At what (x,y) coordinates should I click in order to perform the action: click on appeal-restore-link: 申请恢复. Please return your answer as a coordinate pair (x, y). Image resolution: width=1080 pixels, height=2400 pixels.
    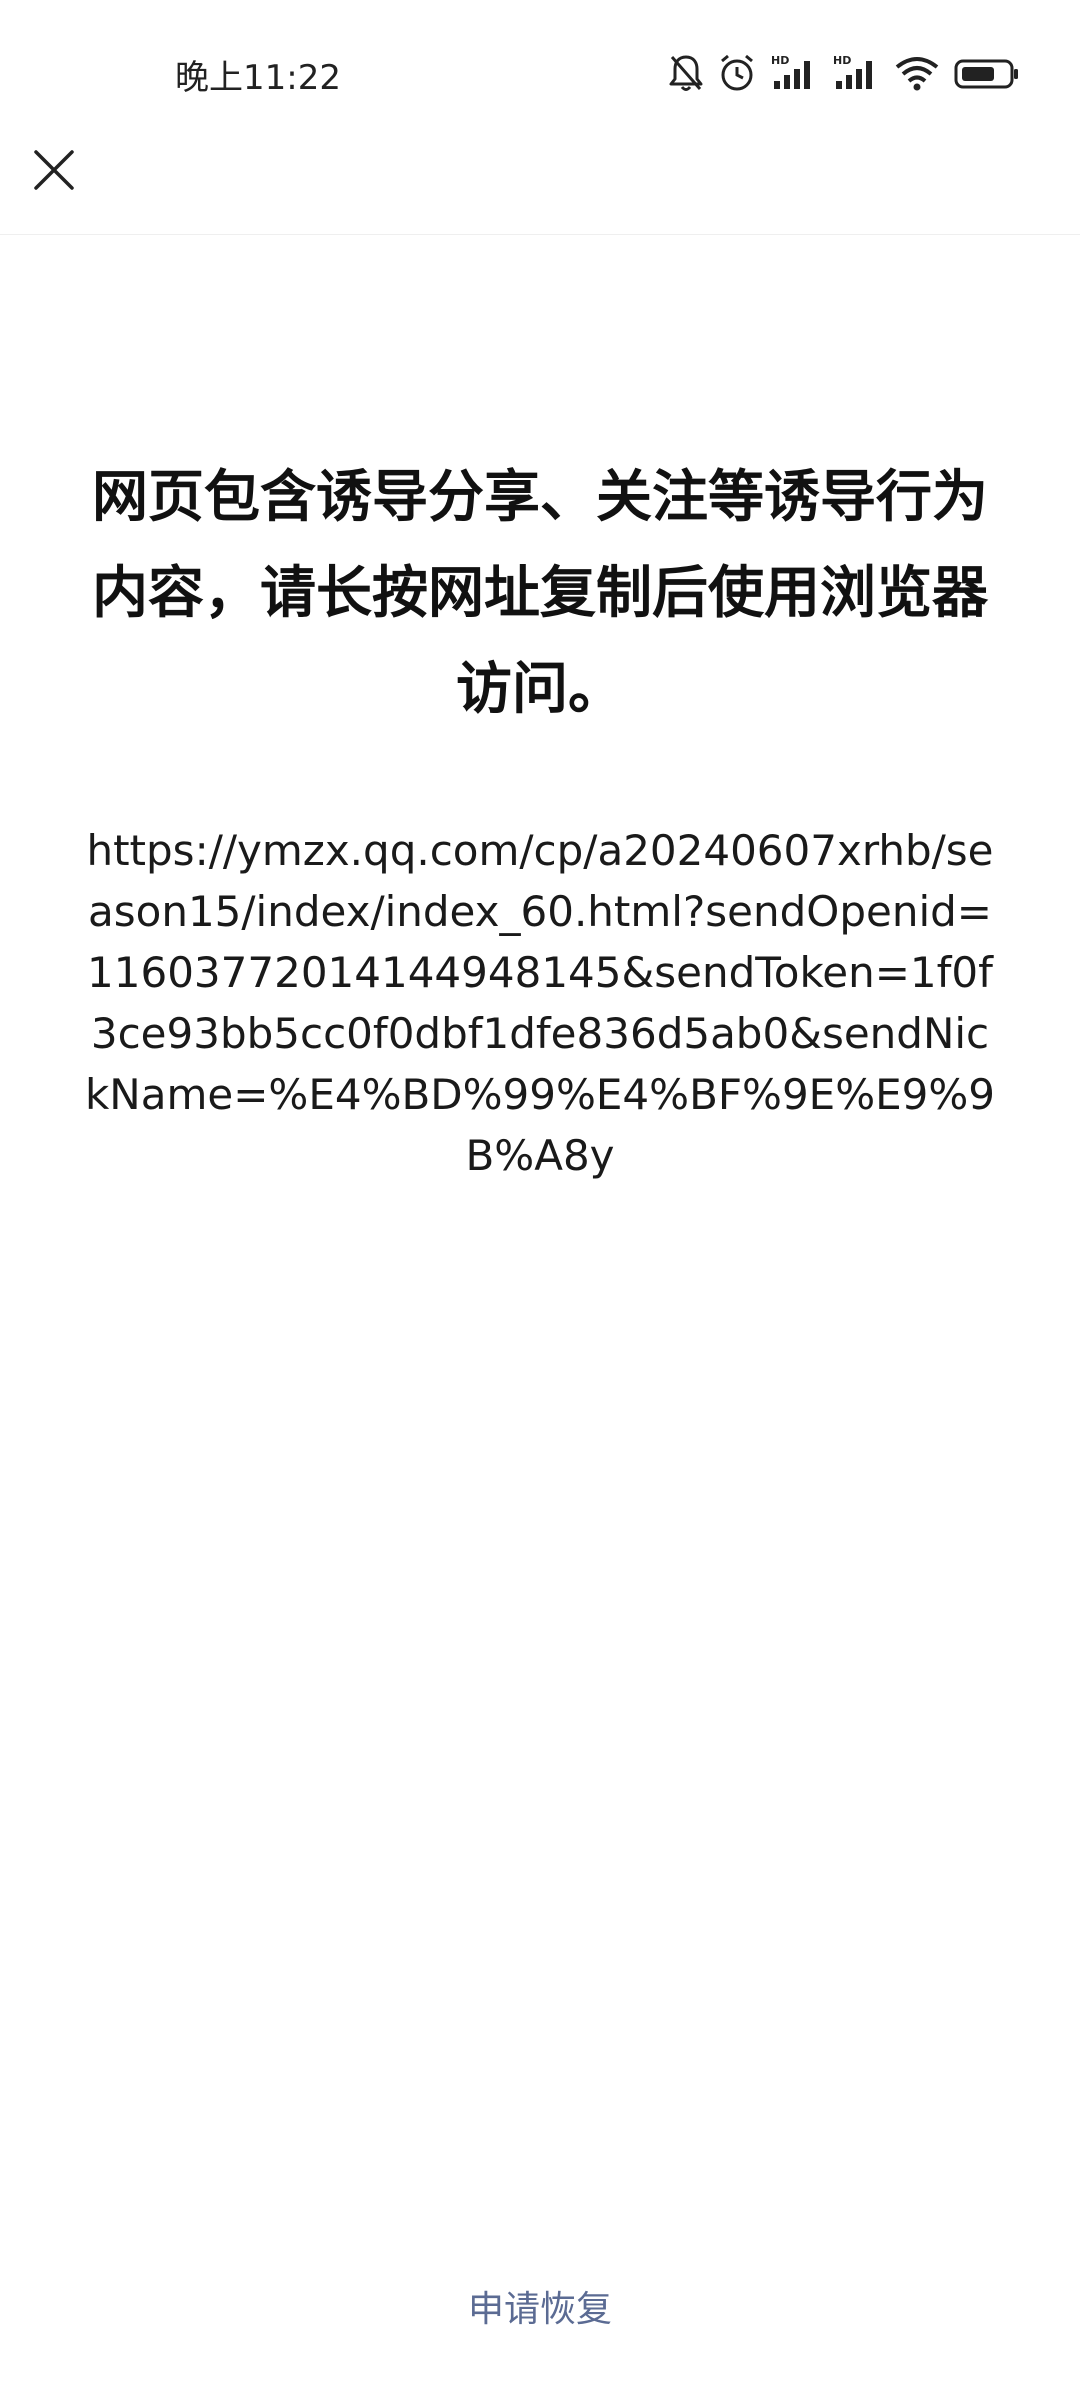
    Looking at the image, I should click on (540, 2306).